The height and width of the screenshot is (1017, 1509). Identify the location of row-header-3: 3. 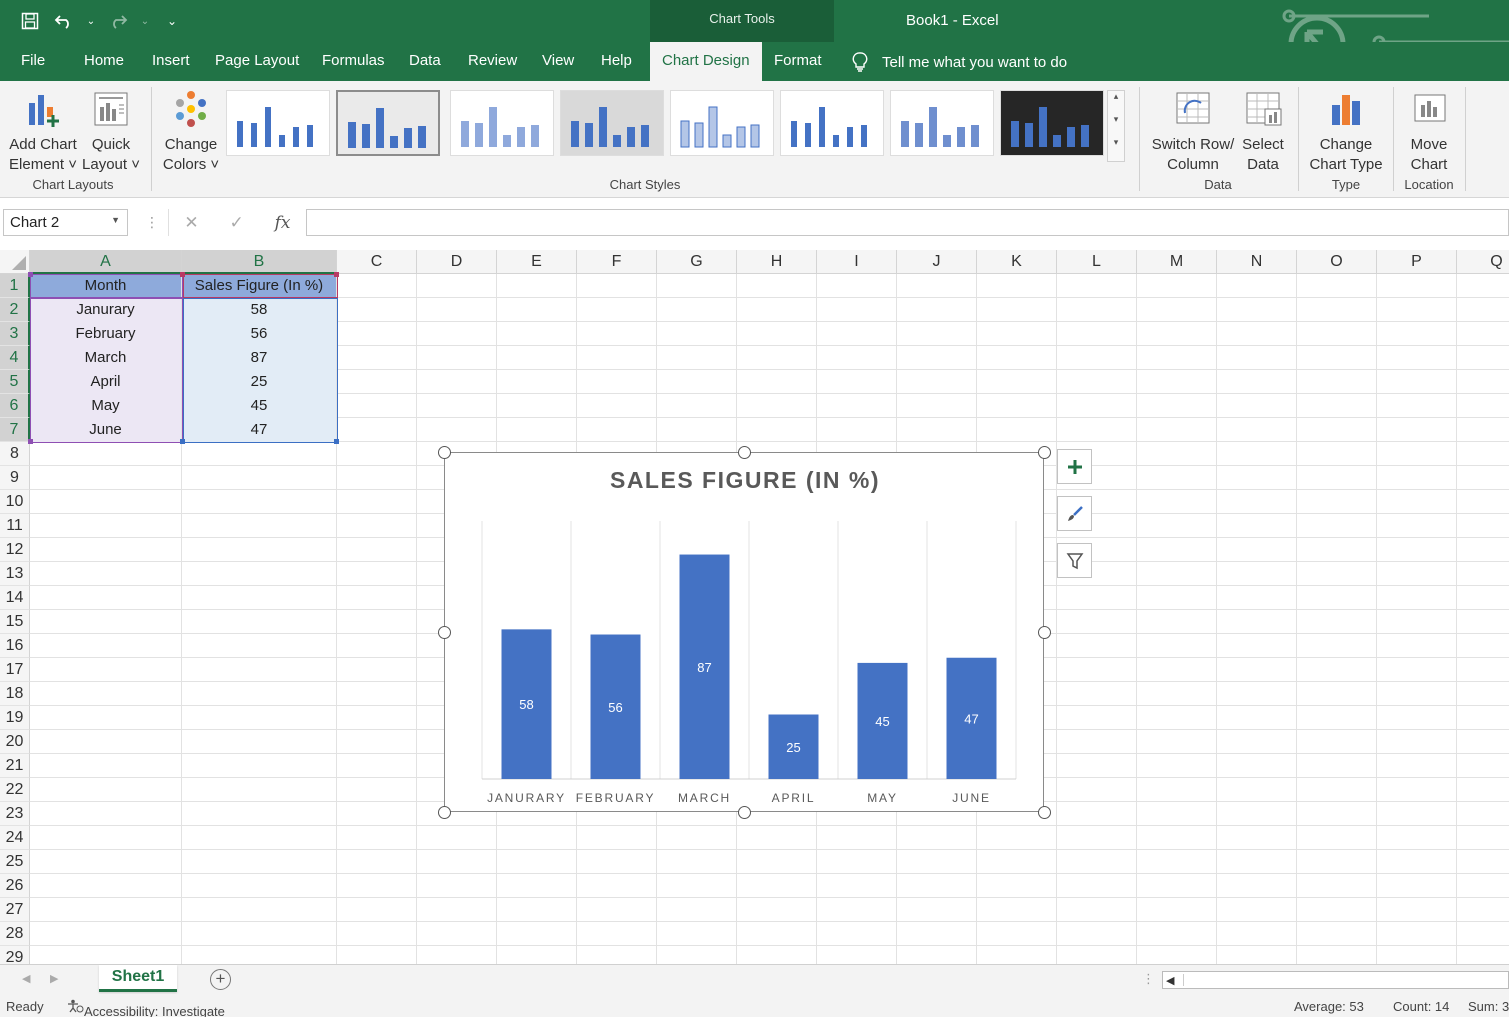
(15, 334).